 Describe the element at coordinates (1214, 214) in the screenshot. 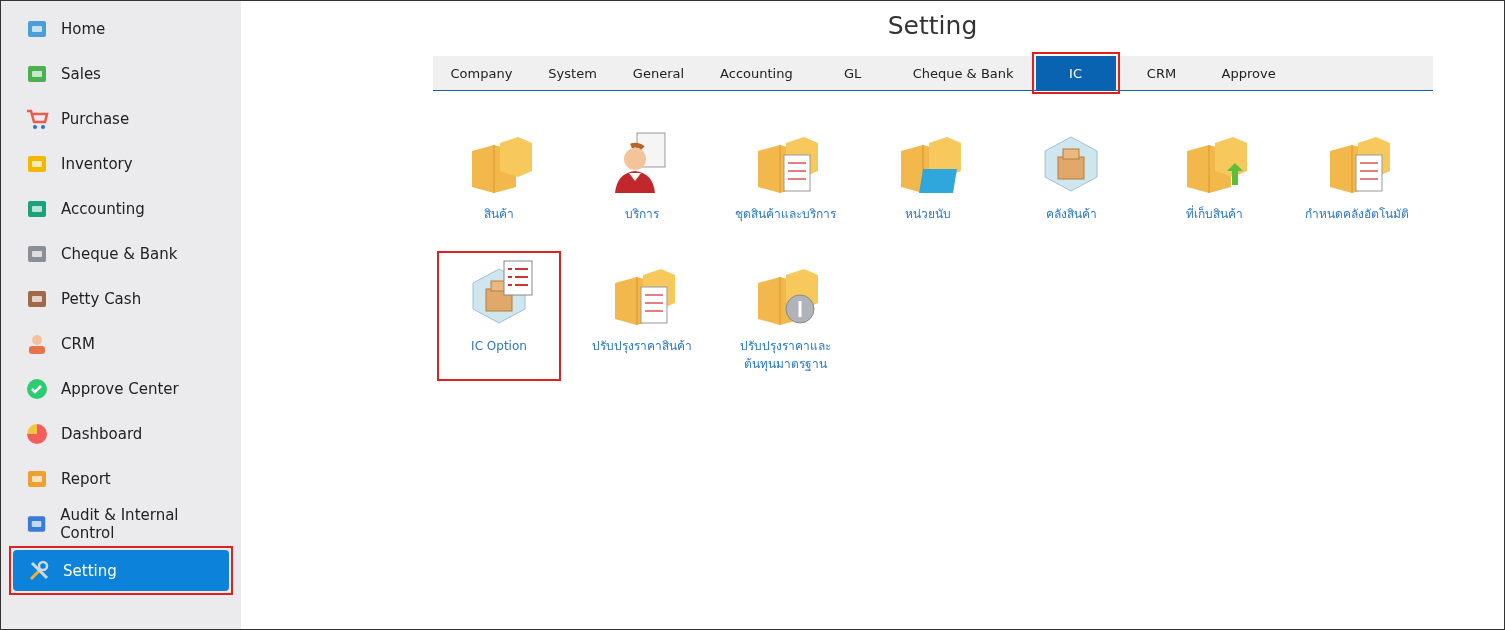

I see `tile-link: ที่เก็บสินค้า` at that location.